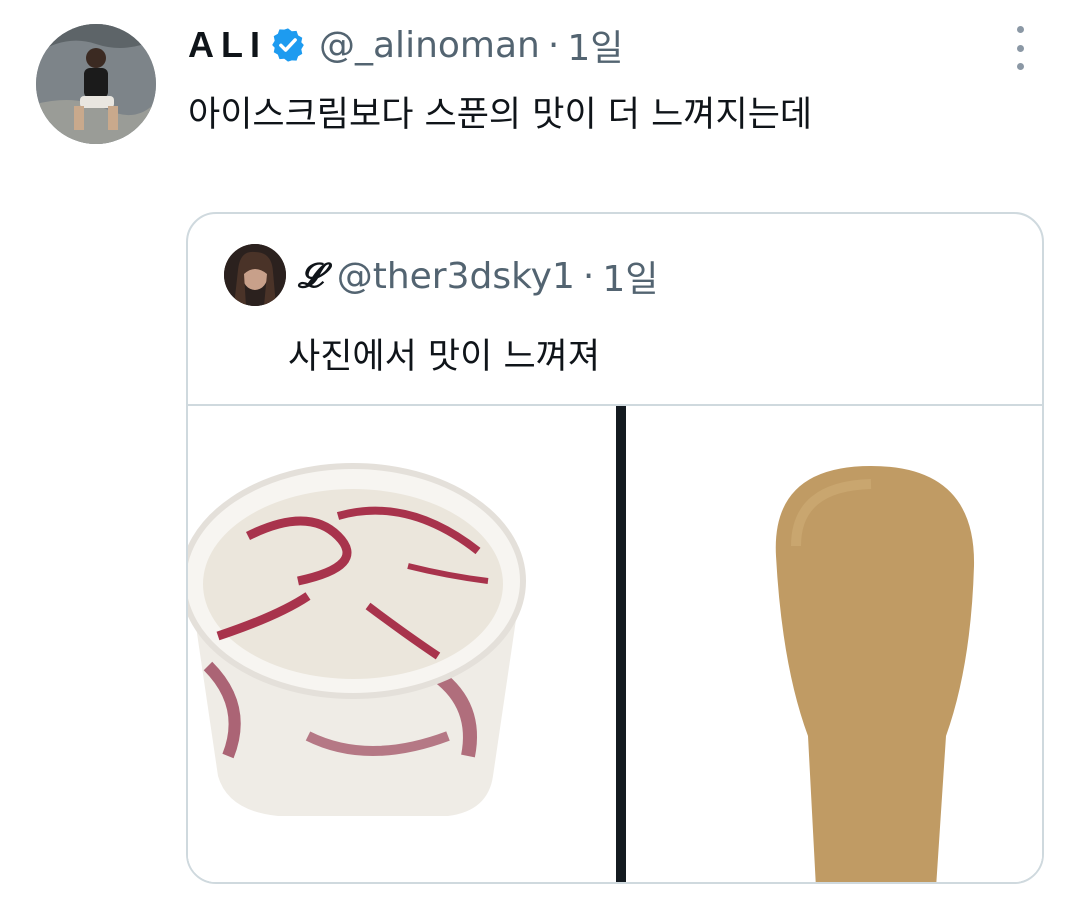 This screenshot has height=913, width=1080. What do you see at coordinates (630, 276) in the screenshot?
I see `quoted-timestamp: 1일` at bounding box center [630, 276].